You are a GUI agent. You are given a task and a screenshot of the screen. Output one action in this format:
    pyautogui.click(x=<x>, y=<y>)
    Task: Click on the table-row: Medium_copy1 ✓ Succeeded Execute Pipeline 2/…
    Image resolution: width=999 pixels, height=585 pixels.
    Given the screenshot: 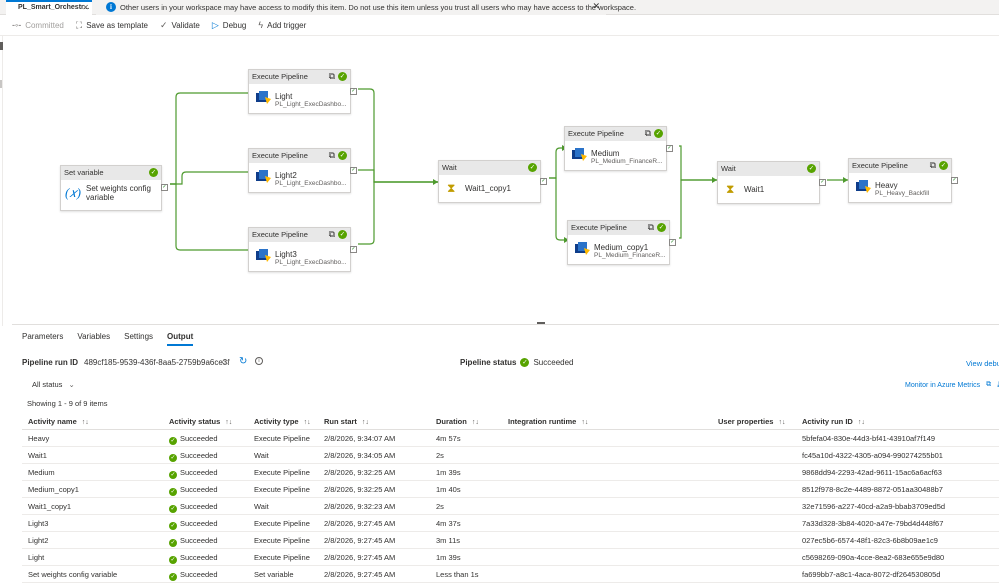 What is the action you would take?
    pyautogui.click(x=510, y=489)
    